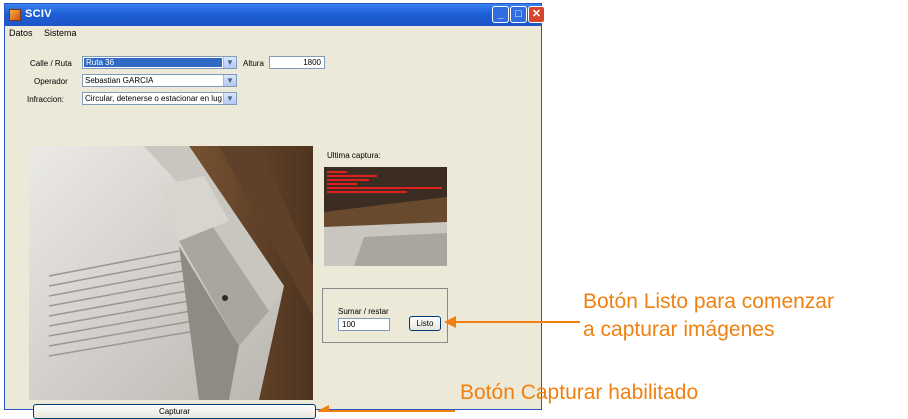 Image resolution: width=908 pixels, height=419 pixels. Describe the element at coordinates (450, 322) in the screenshot. I see `listo-arrowhead-icon` at that location.